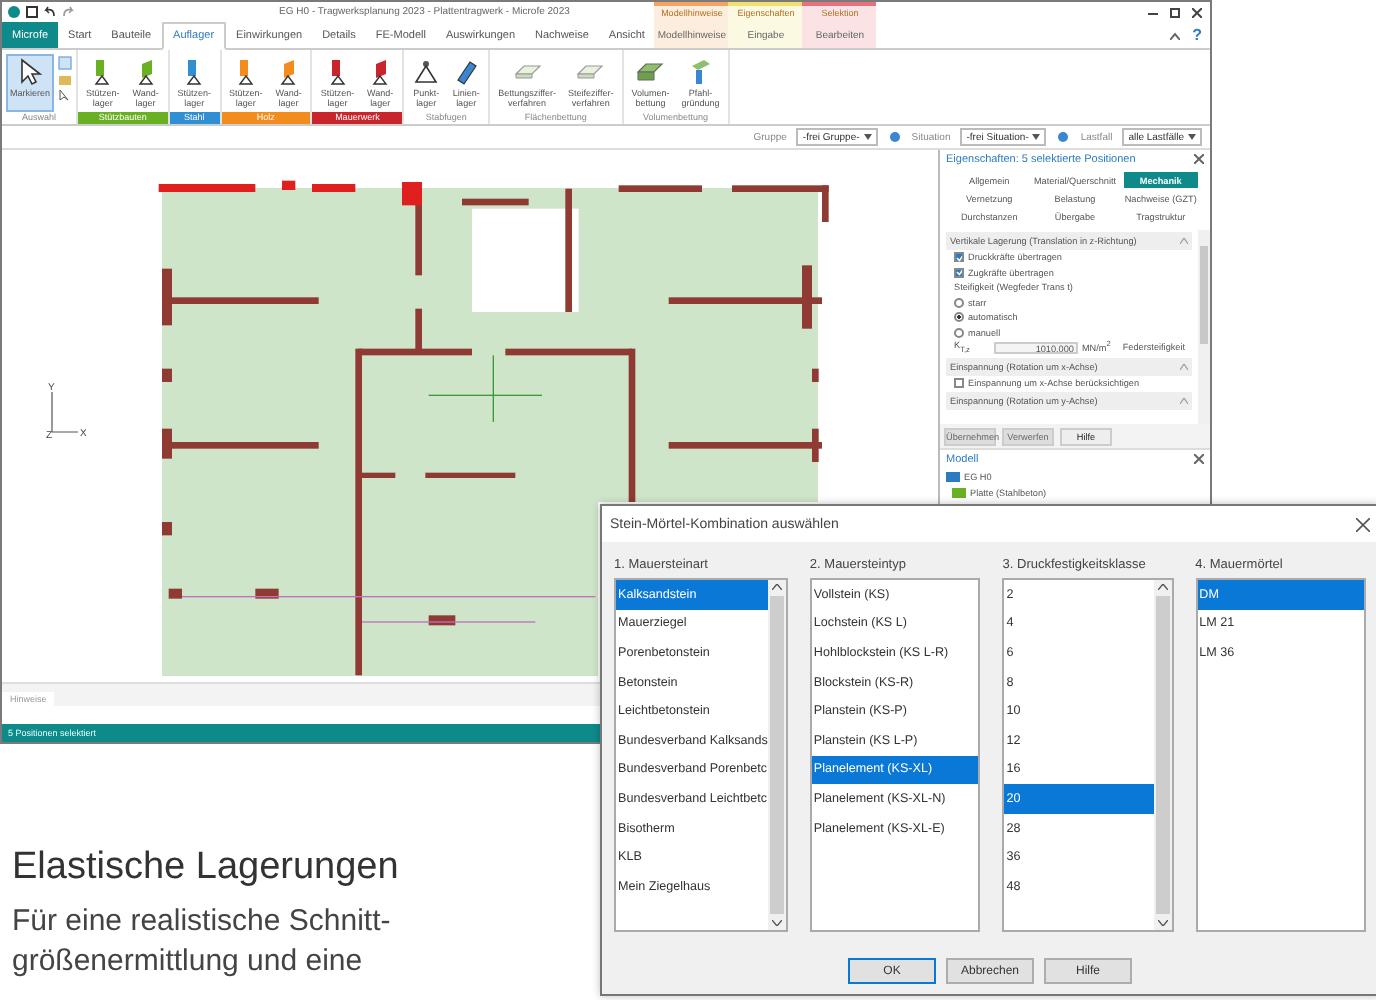  What do you see at coordinates (205, 868) in the screenshot?
I see `article-heading: Elastische Lagerungen` at bounding box center [205, 868].